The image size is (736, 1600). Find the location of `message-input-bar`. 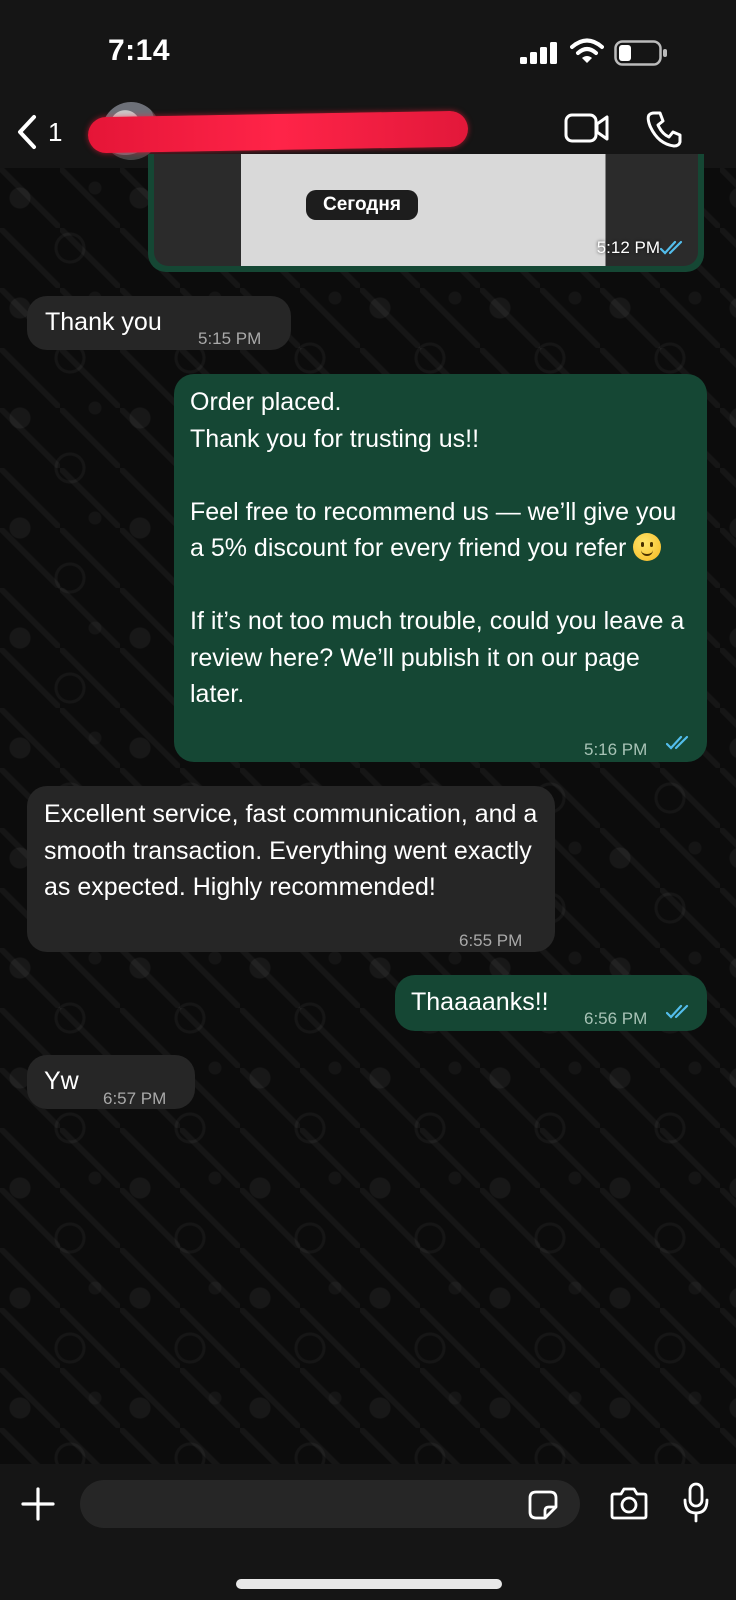

message-input-bar is located at coordinates (368, 1532).